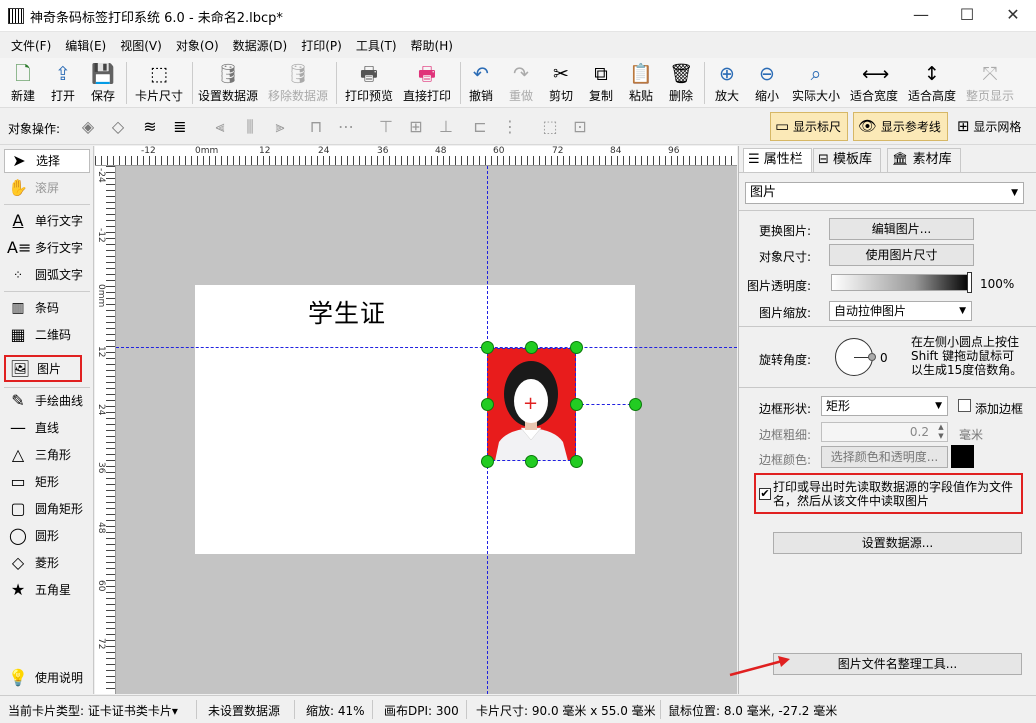 This screenshot has height=723, width=1036. I want to click on spinner-arrows-icon: ▲ ▼, so click(941, 432).